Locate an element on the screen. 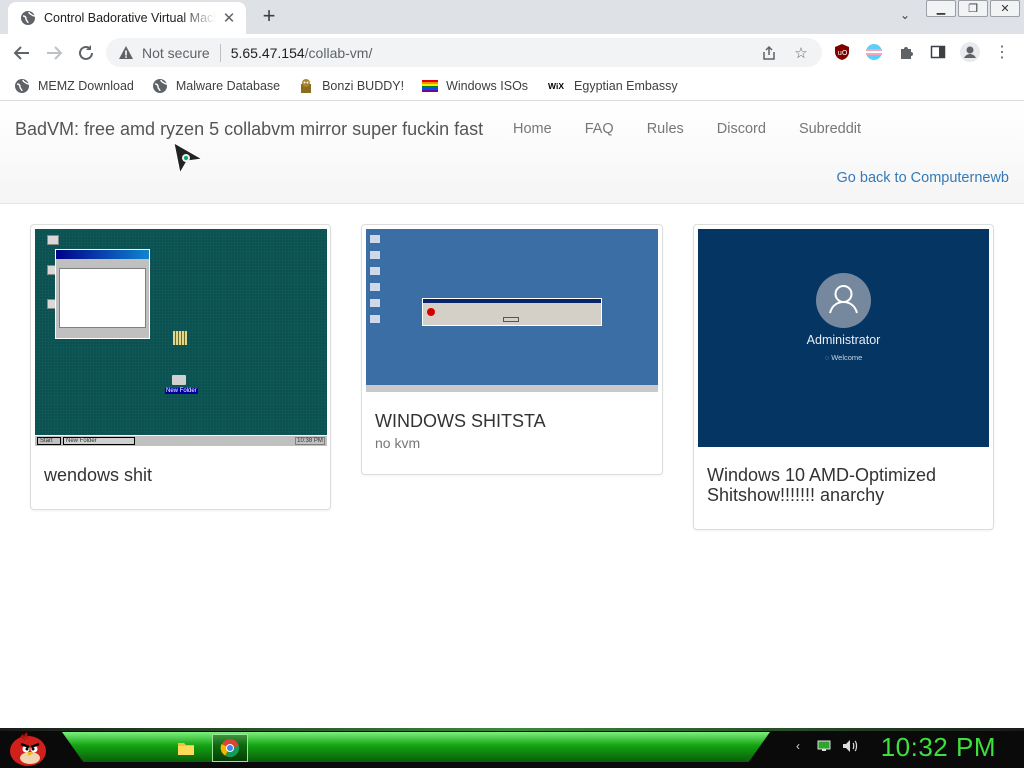 The height and width of the screenshot is (768, 1024). menu-kebab-icon: ⋮ is located at coordinates (1002, 52).